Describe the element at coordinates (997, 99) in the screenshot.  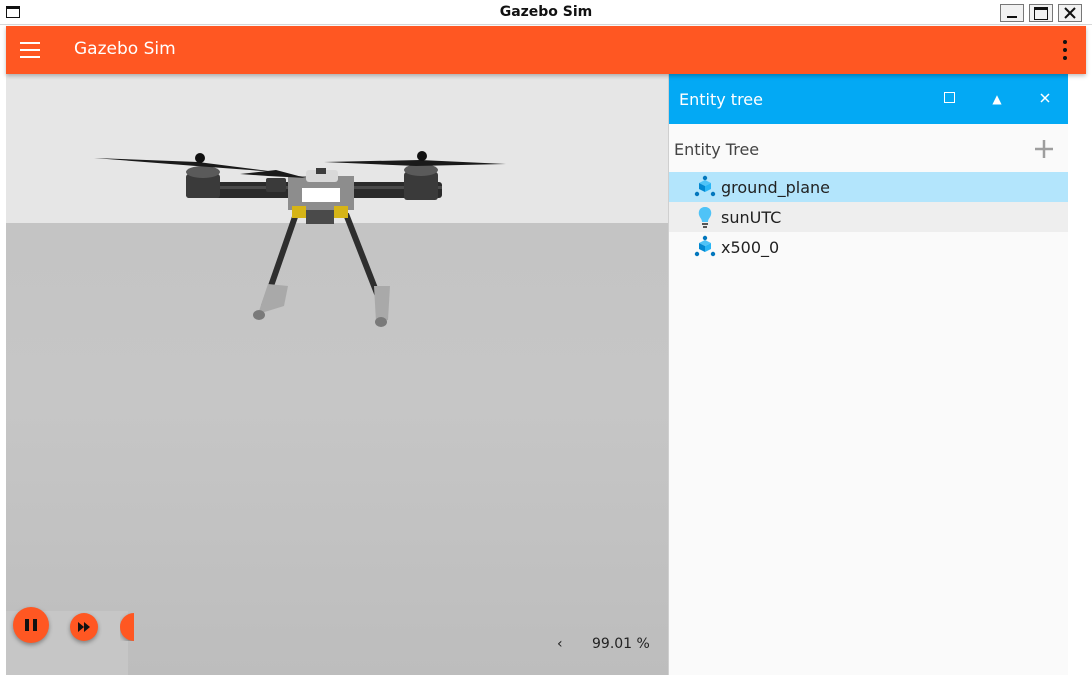
I see `panel-collapse-button: ▲` at that location.